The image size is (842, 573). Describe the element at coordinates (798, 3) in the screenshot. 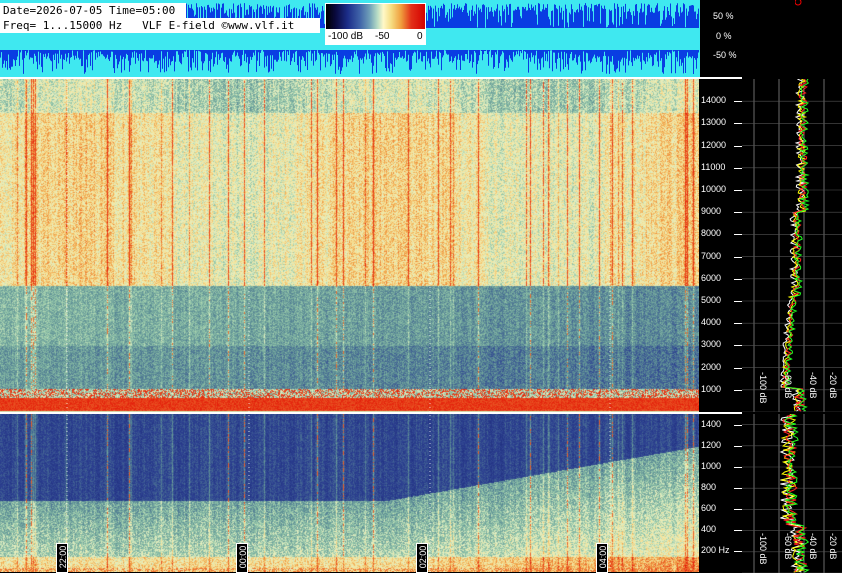

I see `marker-icon` at that location.